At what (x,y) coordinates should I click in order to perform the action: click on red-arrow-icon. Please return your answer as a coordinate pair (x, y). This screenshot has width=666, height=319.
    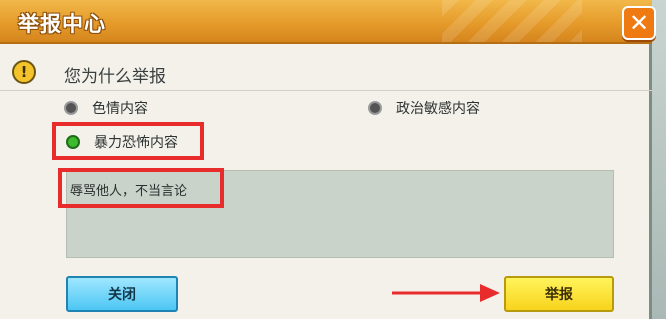
    Looking at the image, I should click on (446, 293).